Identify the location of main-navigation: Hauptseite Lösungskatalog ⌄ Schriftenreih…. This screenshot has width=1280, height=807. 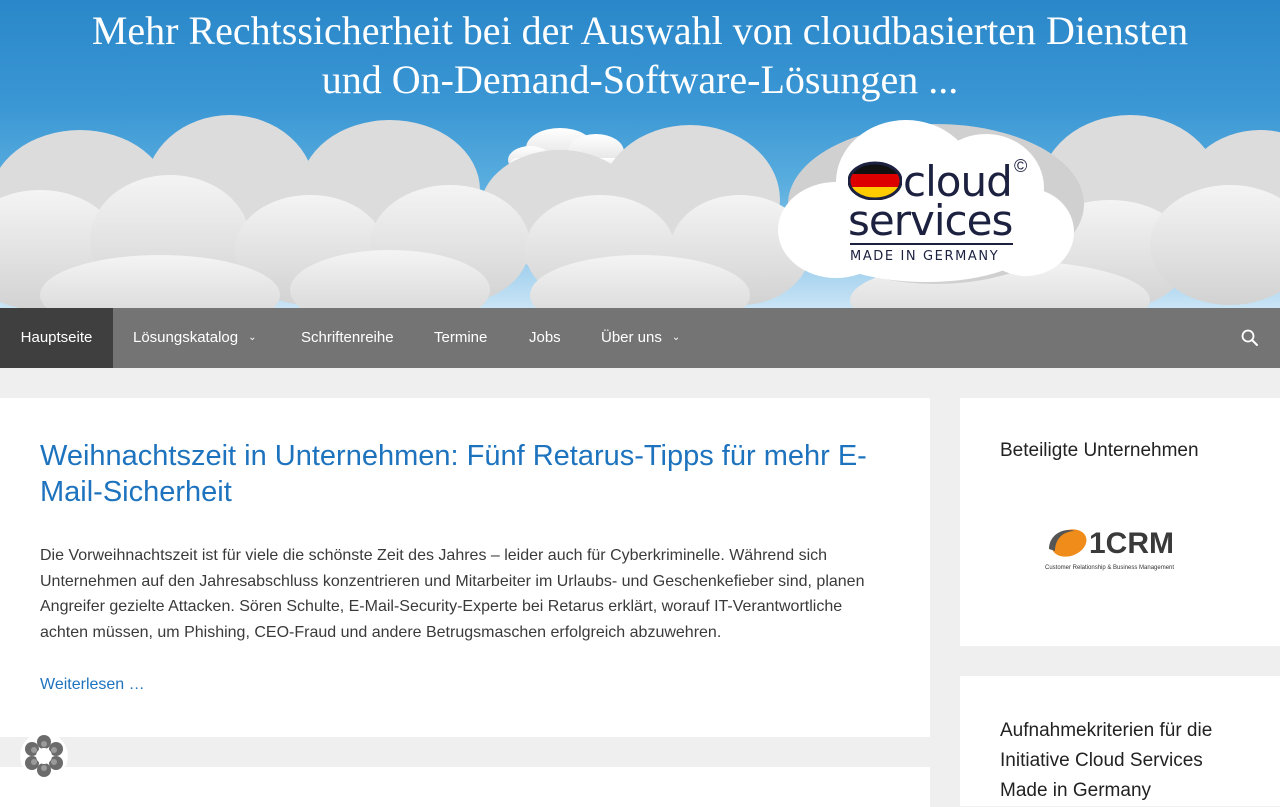
(640, 338).